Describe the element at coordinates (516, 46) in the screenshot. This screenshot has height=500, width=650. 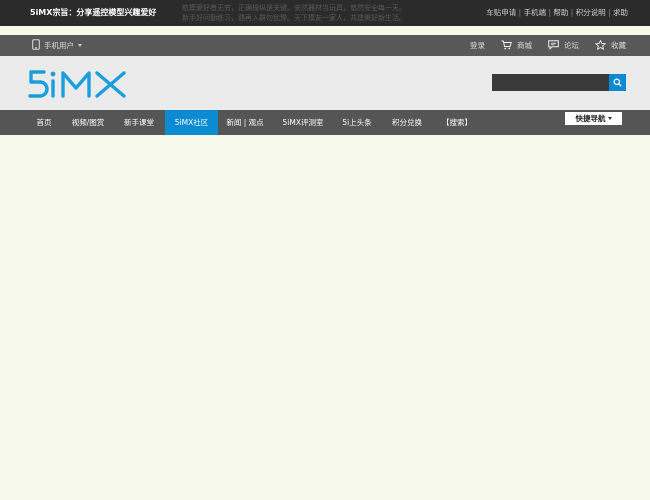
I see `mall-link: 商城` at that location.